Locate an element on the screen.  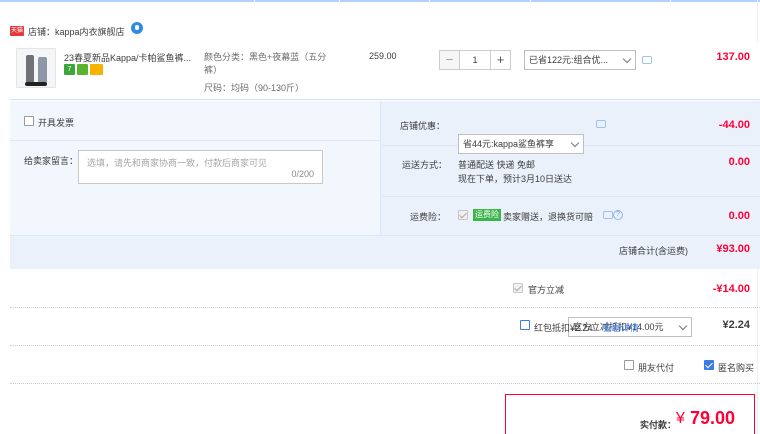
red-packet-value: ¥2.24 is located at coordinates (736, 325).